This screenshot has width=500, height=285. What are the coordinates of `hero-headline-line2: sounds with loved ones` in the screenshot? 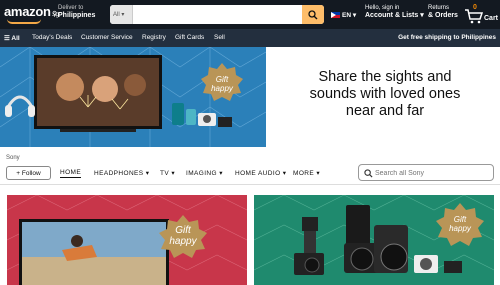 It's located at (385, 94).